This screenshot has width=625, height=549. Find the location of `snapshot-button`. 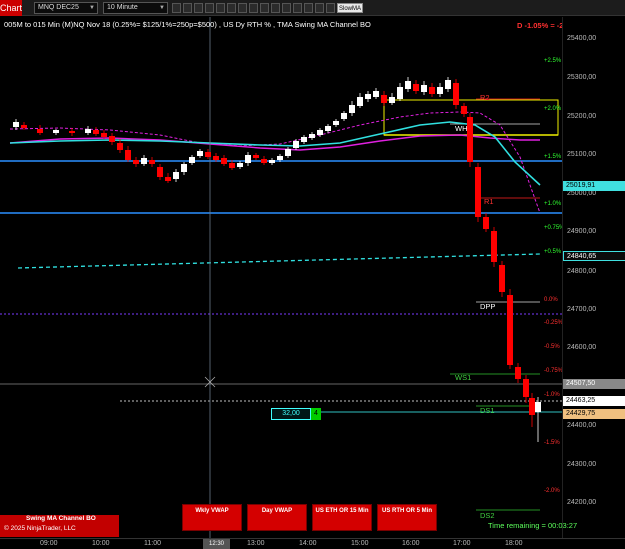

snapshot-button is located at coordinates (264, 8).